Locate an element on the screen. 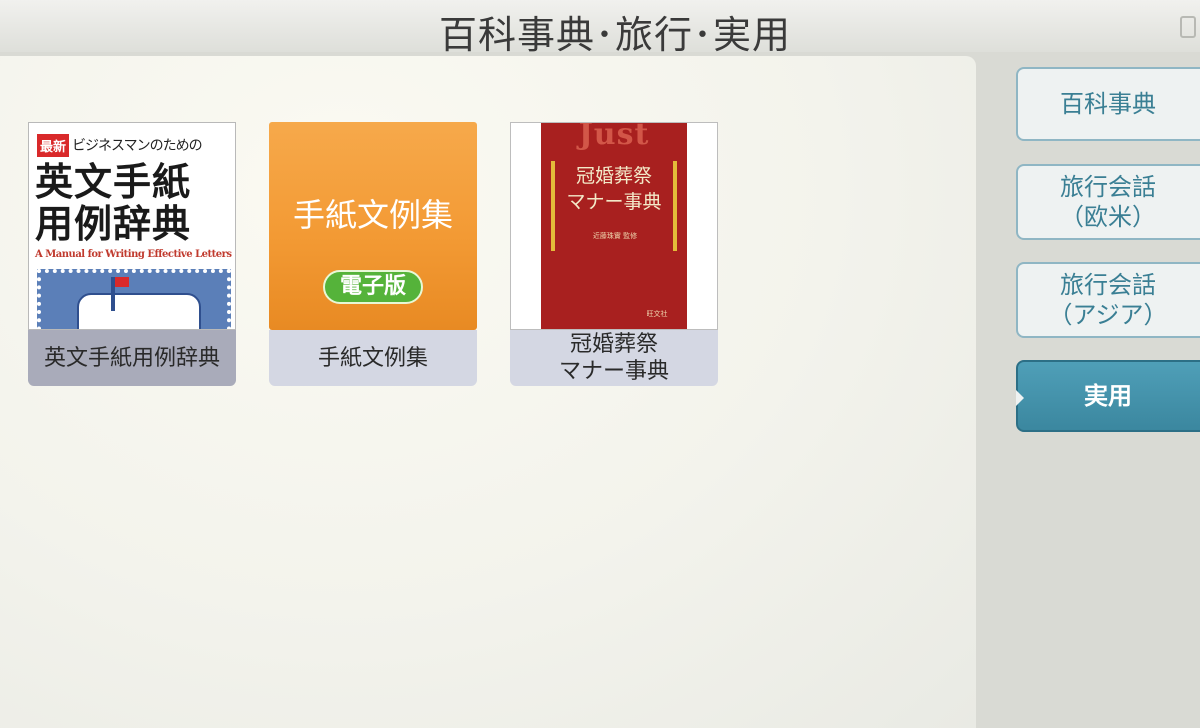 Image resolution: width=1200 pixels, height=728 pixels. cover-badge: 電子版 is located at coordinates (373, 287).